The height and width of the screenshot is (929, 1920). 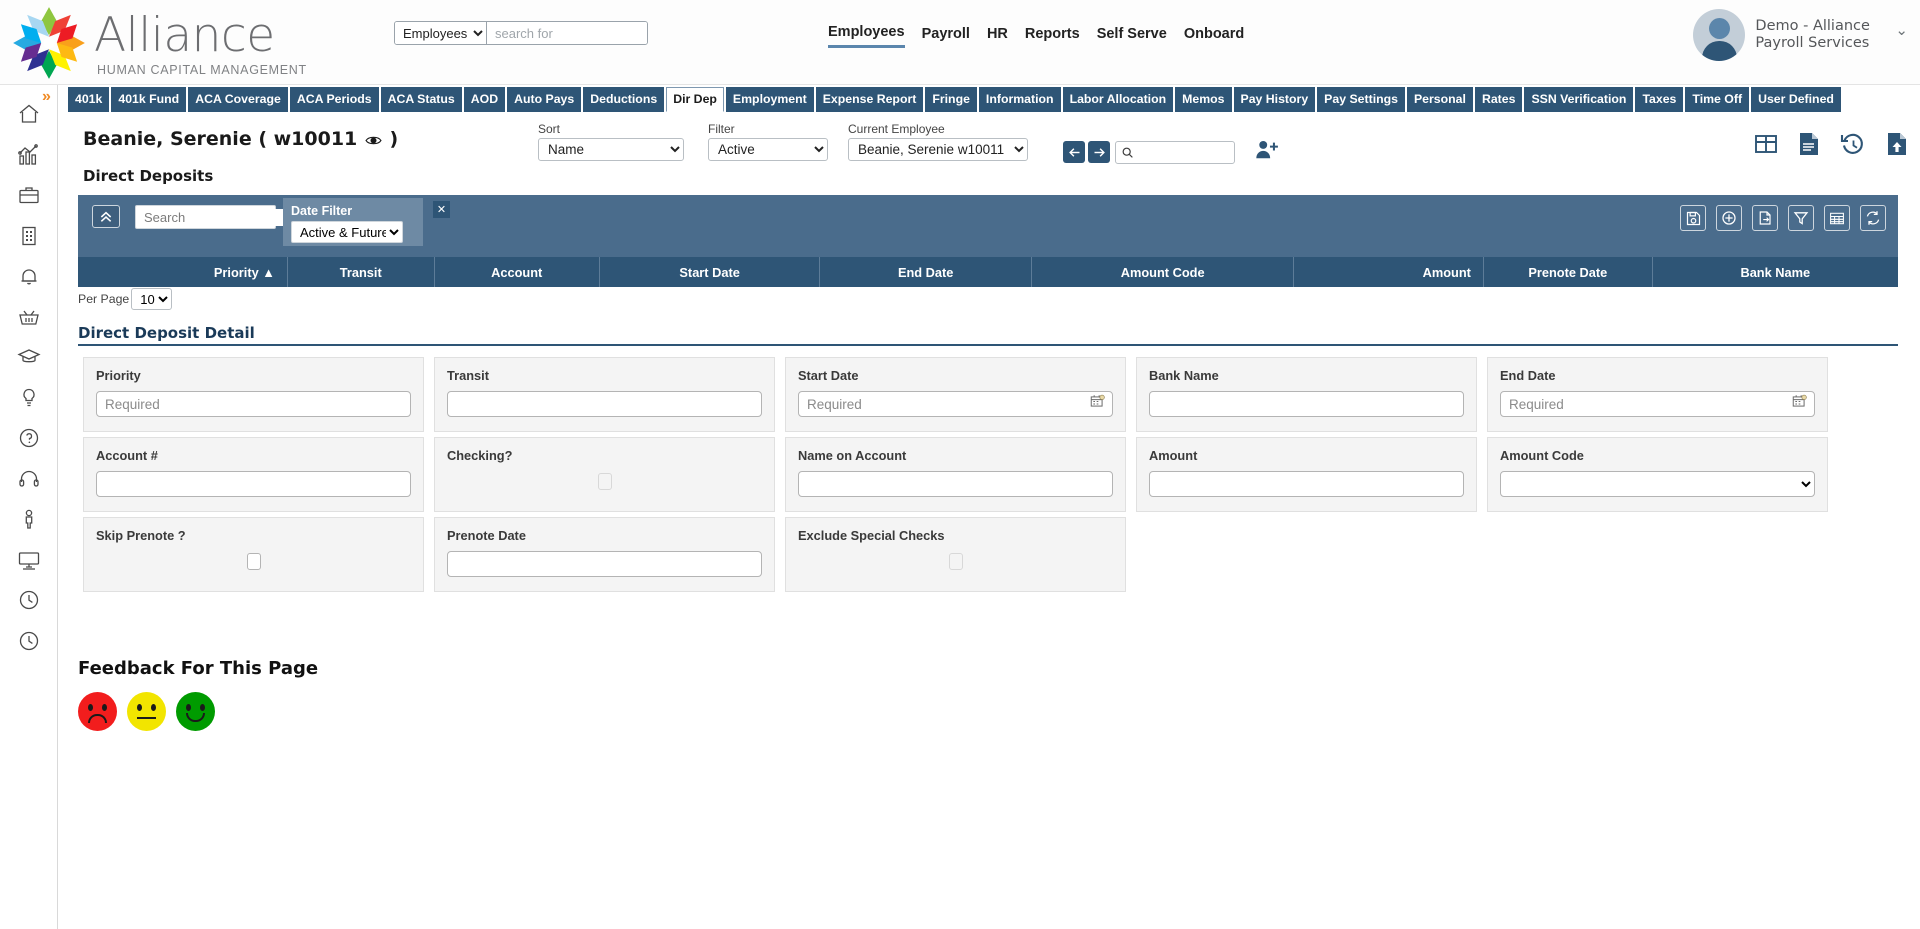 What do you see at coordinates (1853, 145) in the screenshot?
I see `history-button` at bounding box center [1853, 145].